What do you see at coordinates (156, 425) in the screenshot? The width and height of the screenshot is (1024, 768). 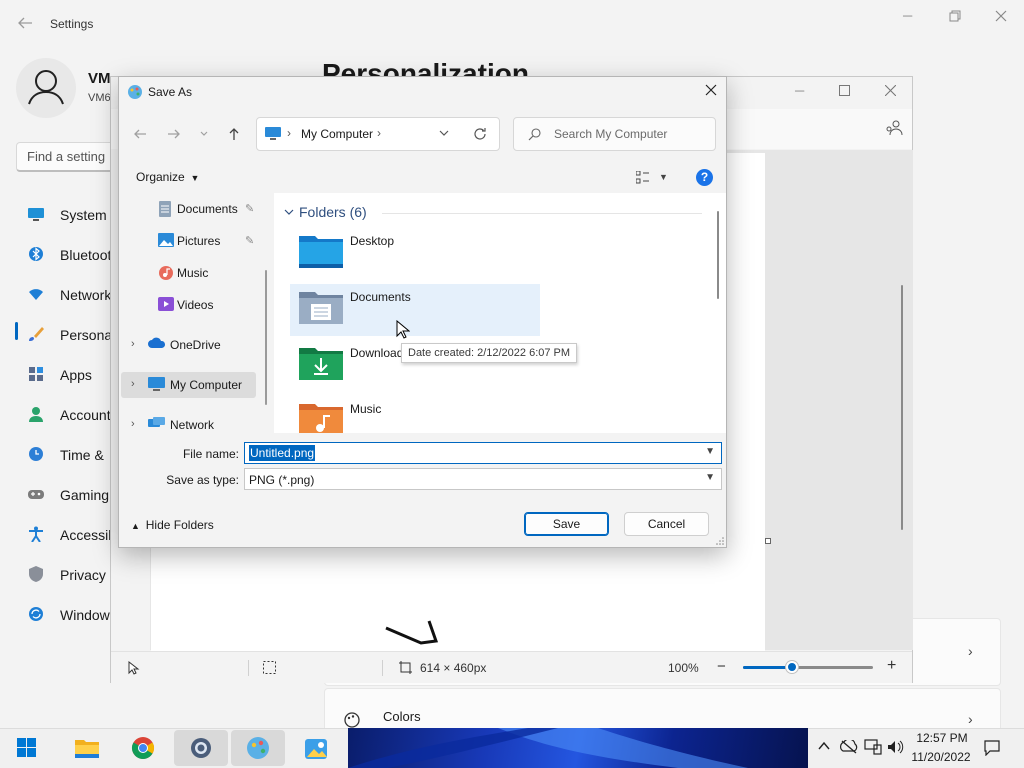 I see `network-icon` at bounding box center [156, 425].